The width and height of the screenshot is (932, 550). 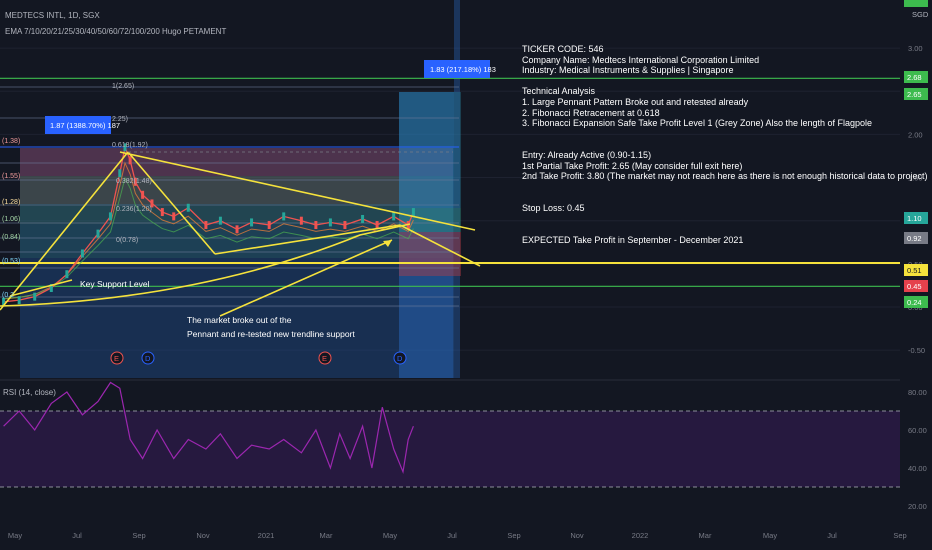 What do you see at coordinates (11, 237) in the screenshot?
I see `fib-label: (0.84)` at bounding box center [11, 237].